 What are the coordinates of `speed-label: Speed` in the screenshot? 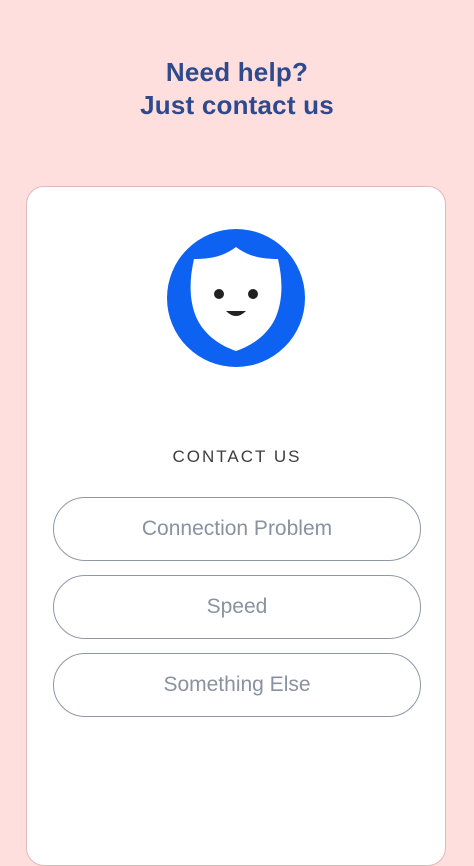 It's located at (237, 606).